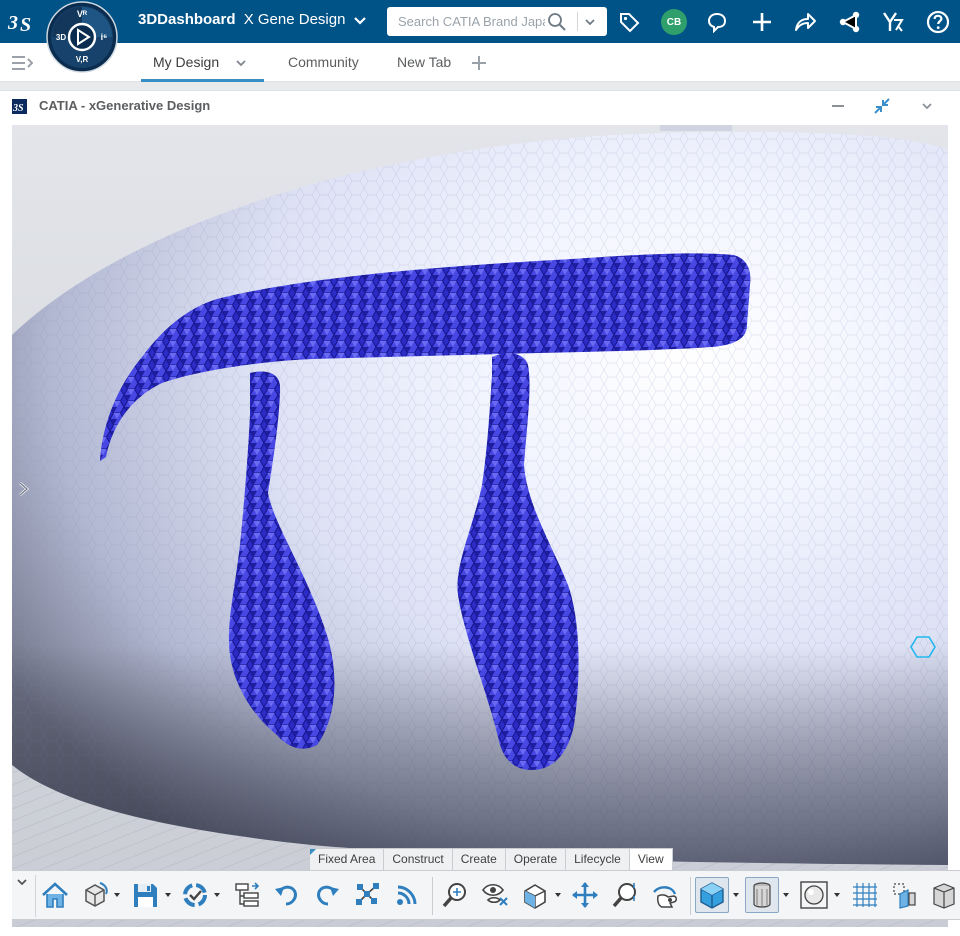  I want to click on rotate-view-icon, so click(96, 894).